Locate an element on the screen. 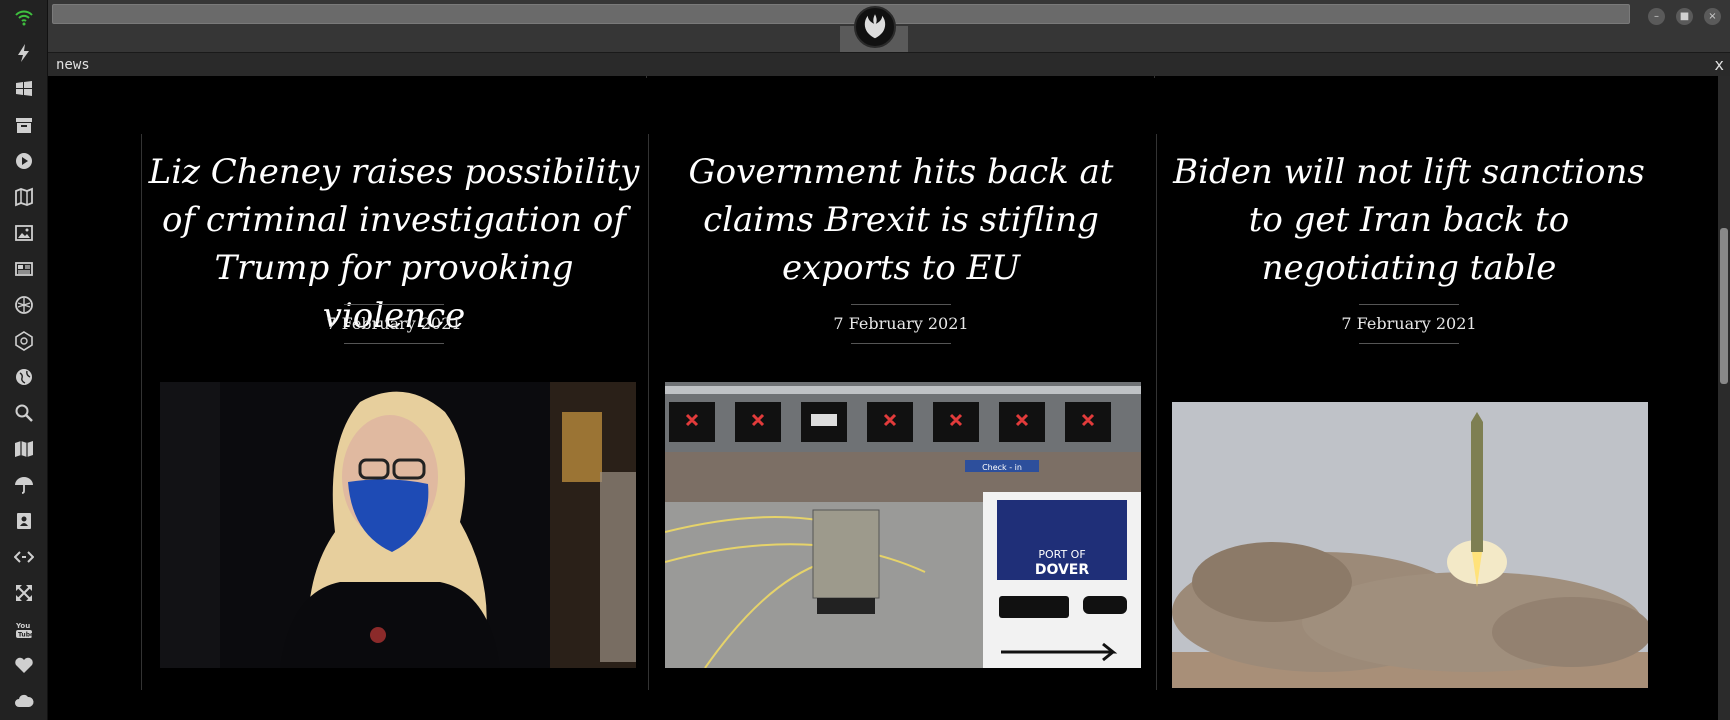 This screenshot has height=720, width=1730. jedi-icon is located at coordinates (24, 305).